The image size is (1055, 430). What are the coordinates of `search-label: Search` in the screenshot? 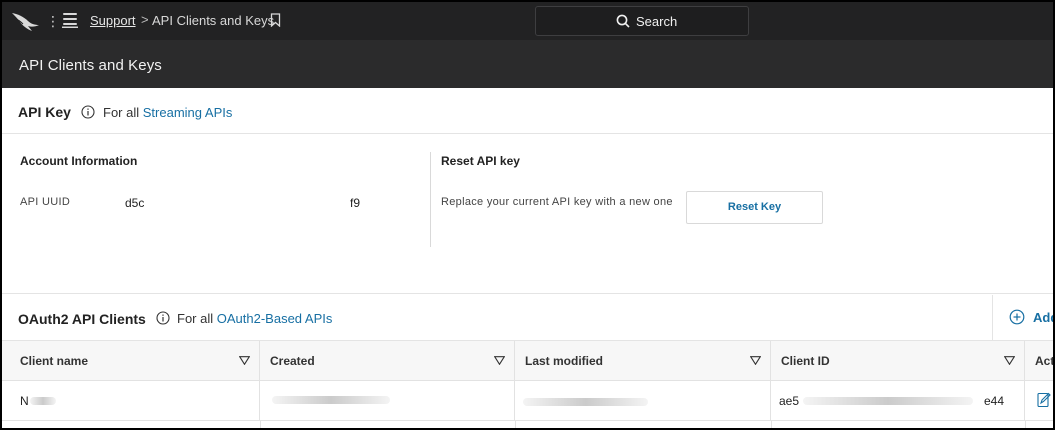 It's located at (657, 21).